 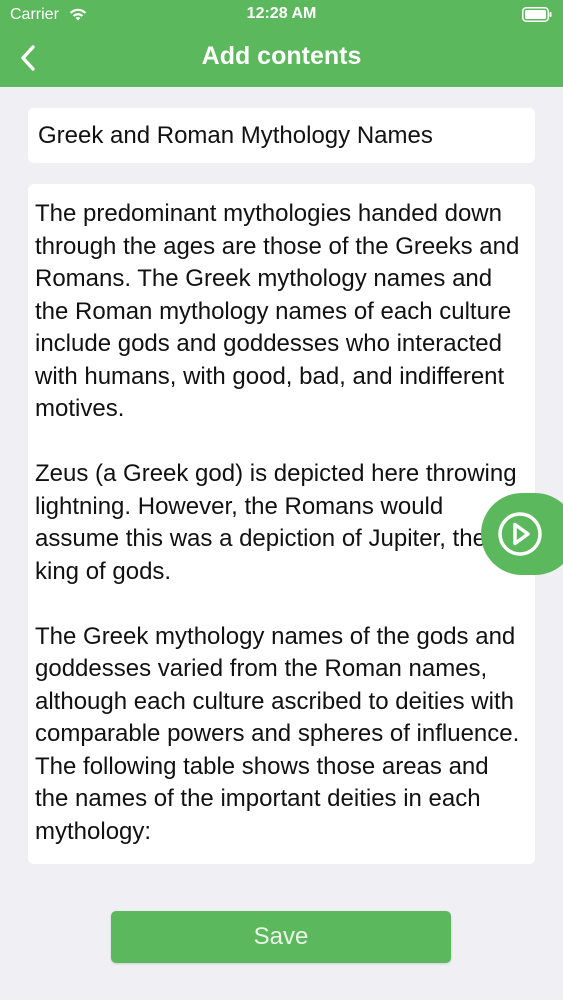 What do you see at coordinates (281, 937) in the screenshot?
I see `save-button: Save` at bounding box center [281, 937].